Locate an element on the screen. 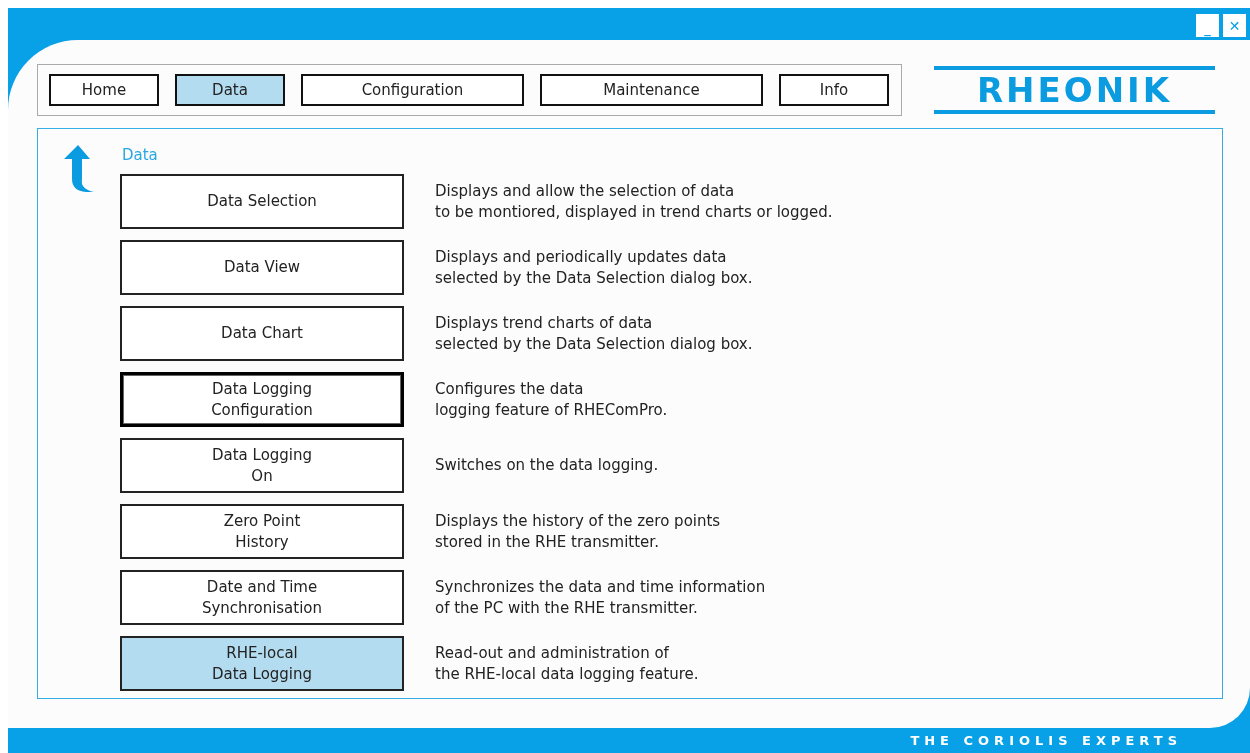 The image size is (1250, 753). menu-button: RHE-local Data Logging is located at coordinates (262, 663).